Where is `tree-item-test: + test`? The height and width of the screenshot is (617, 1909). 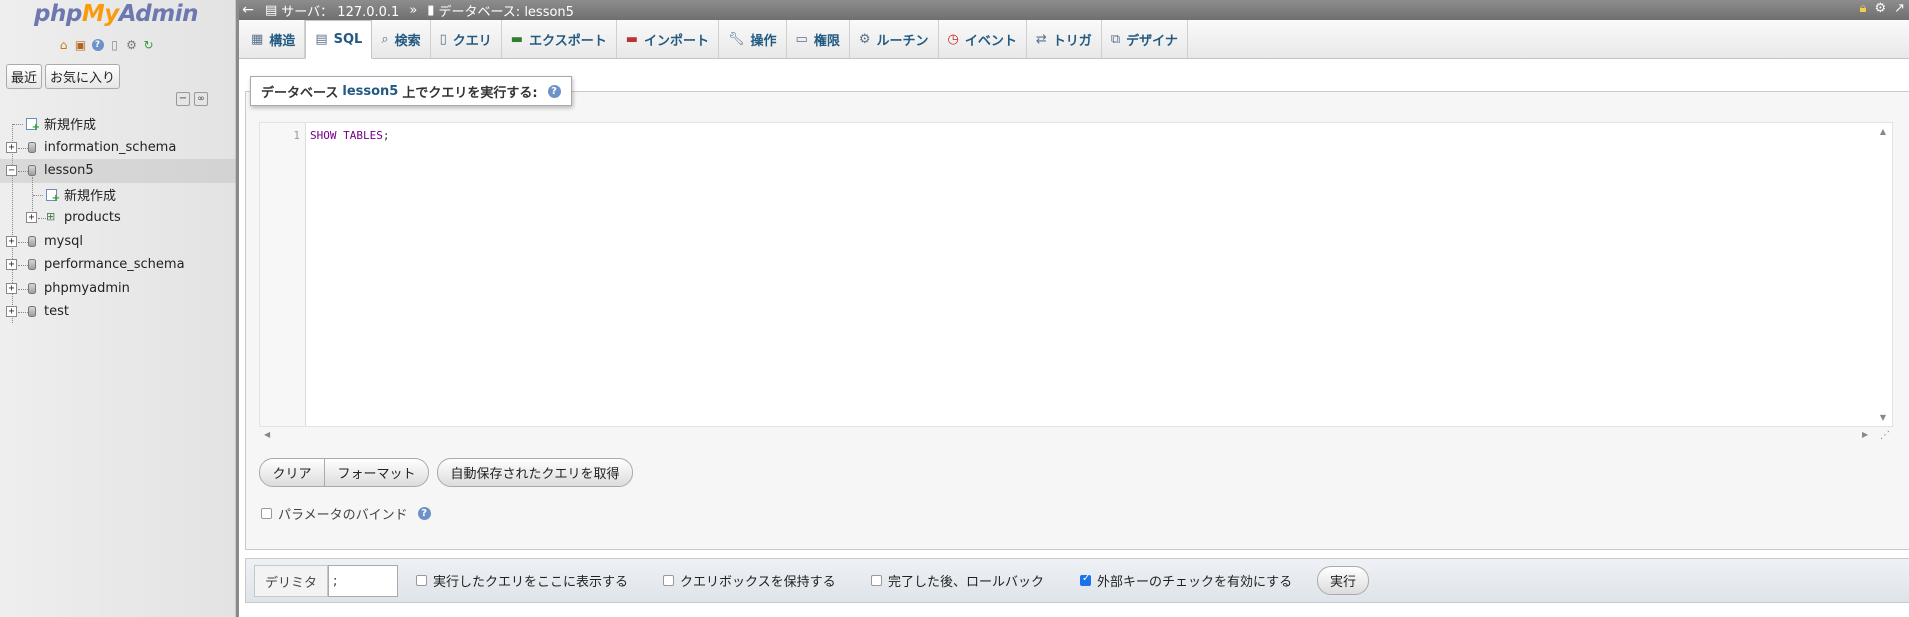
tree-item-test: + test is located at coordinates (118, 312).